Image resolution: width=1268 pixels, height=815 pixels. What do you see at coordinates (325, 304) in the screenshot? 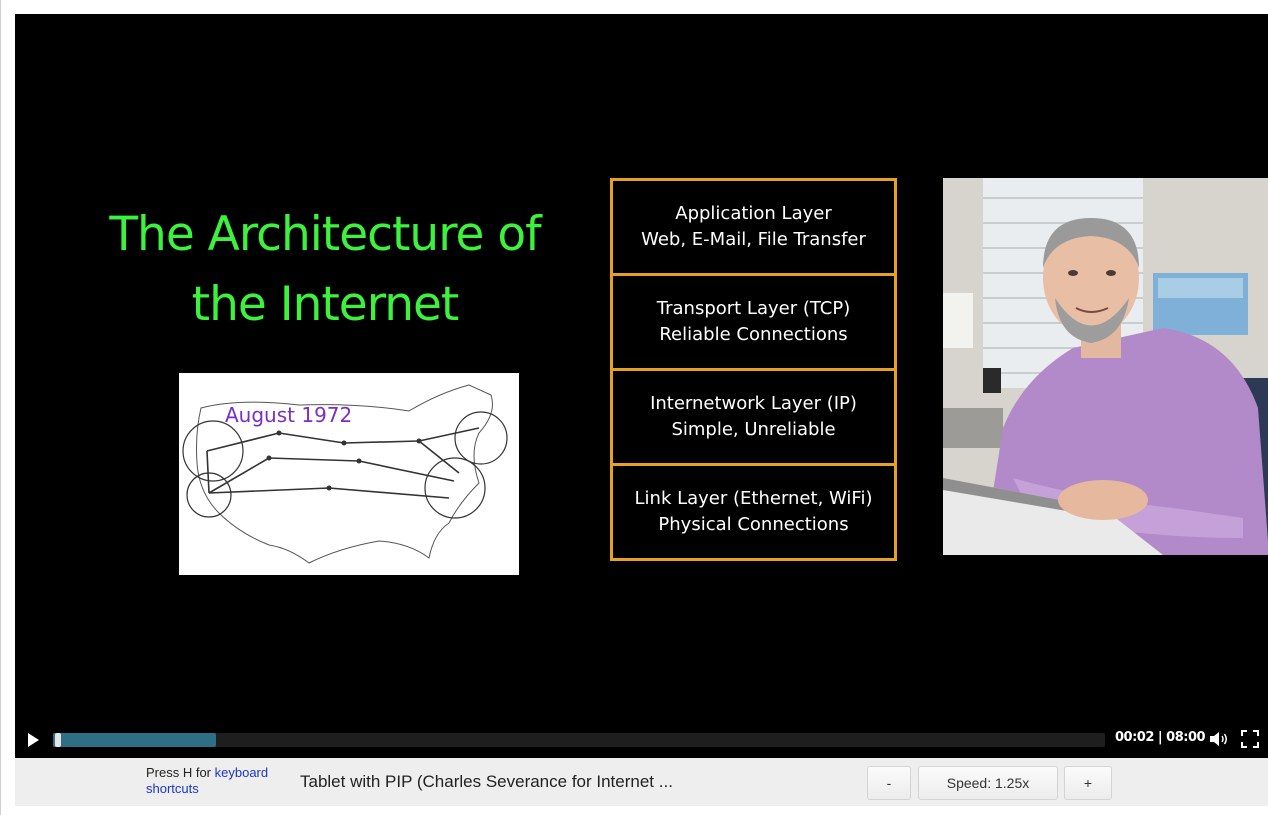
I see `slide-title-line-2: the Internet` at bounding box center [325, 304].